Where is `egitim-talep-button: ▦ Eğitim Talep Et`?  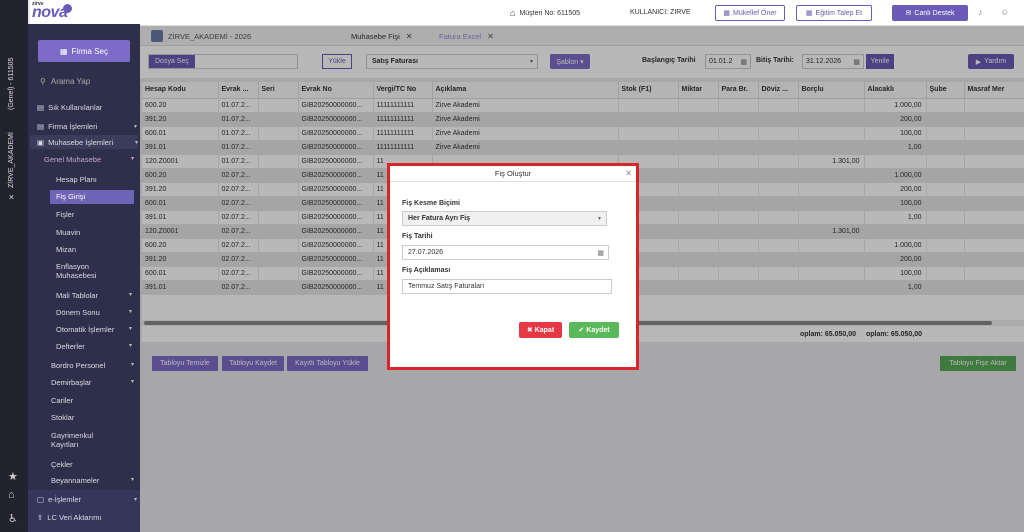
egitim-talep-button: ▦ Eğitim Talep Et is located at coordinates (834, 13).